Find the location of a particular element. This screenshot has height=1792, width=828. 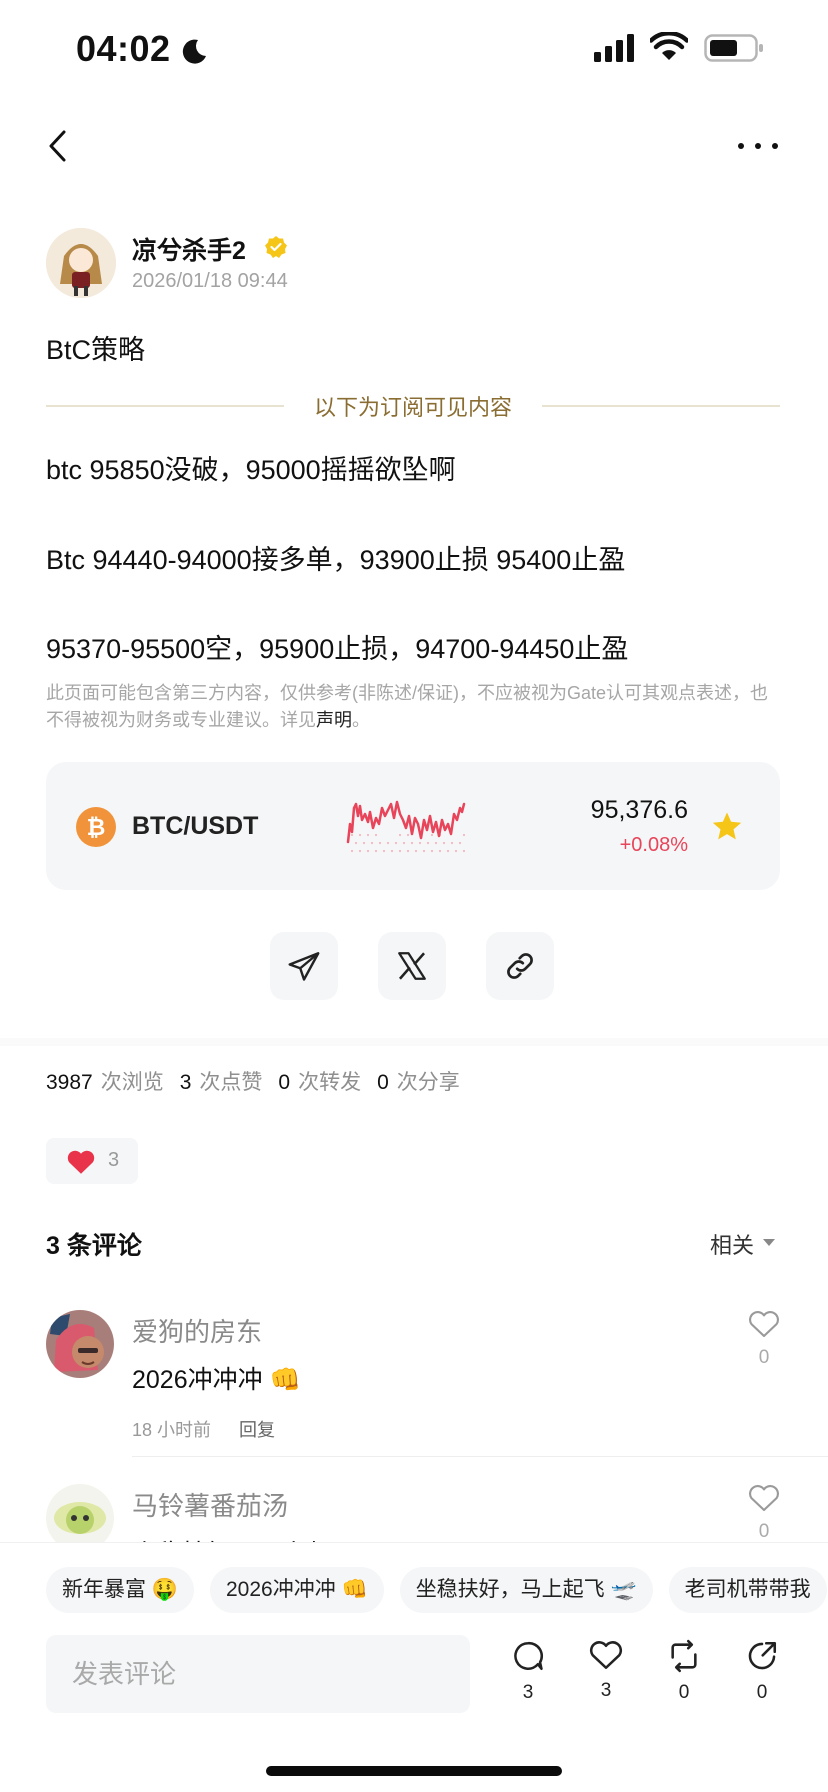

views-label: 次浏览 is located at coordinates (132, 1082).